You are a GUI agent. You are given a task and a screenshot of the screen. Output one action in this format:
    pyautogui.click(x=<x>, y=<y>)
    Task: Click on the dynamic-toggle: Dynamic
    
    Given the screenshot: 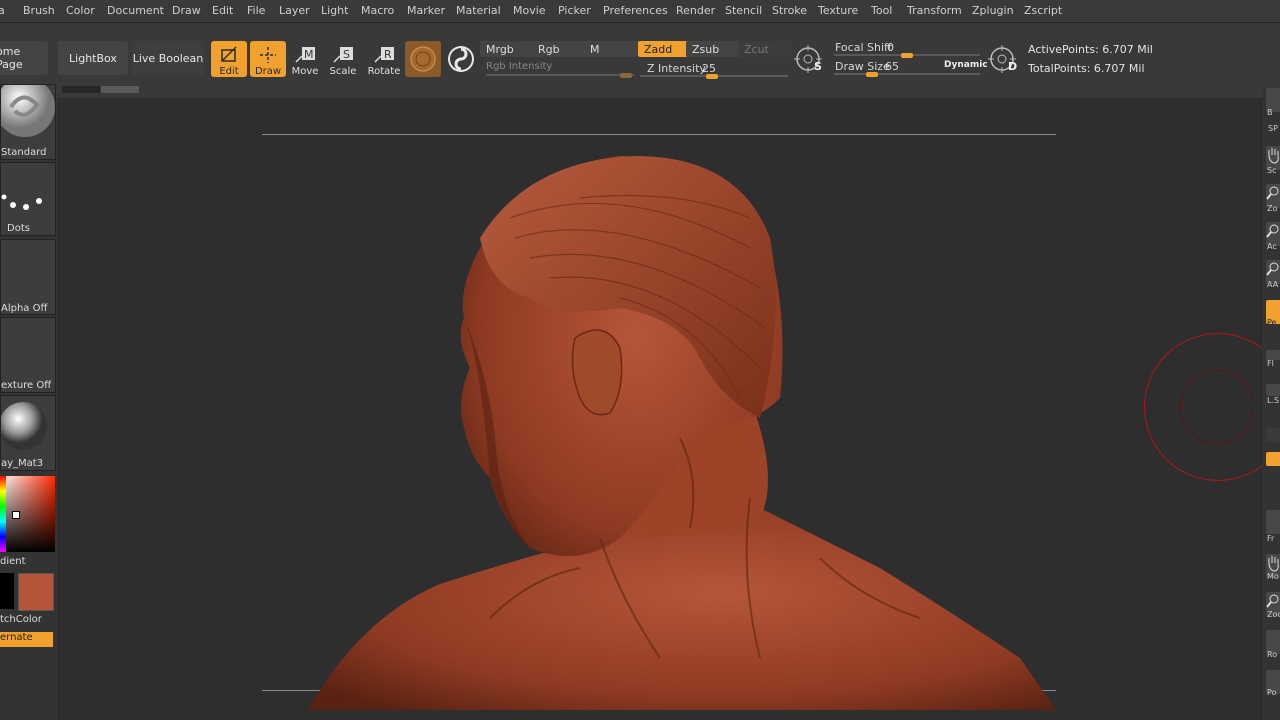 What is the action you would take?
    pyautogui.click(x=966, y=65)
    